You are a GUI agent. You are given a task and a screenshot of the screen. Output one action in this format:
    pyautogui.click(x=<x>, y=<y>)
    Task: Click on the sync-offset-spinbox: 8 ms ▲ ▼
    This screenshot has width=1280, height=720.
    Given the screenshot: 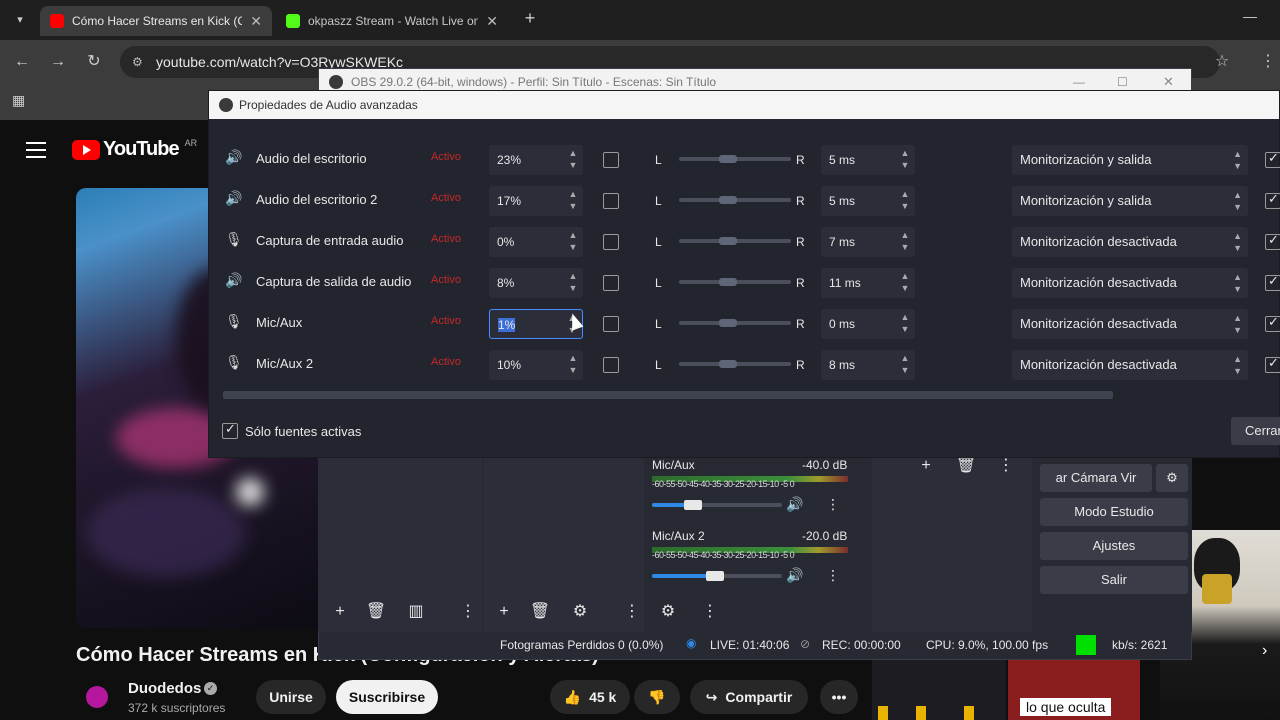 What is the action you would take?
    pyautogui.click(x=868, y=365)
    